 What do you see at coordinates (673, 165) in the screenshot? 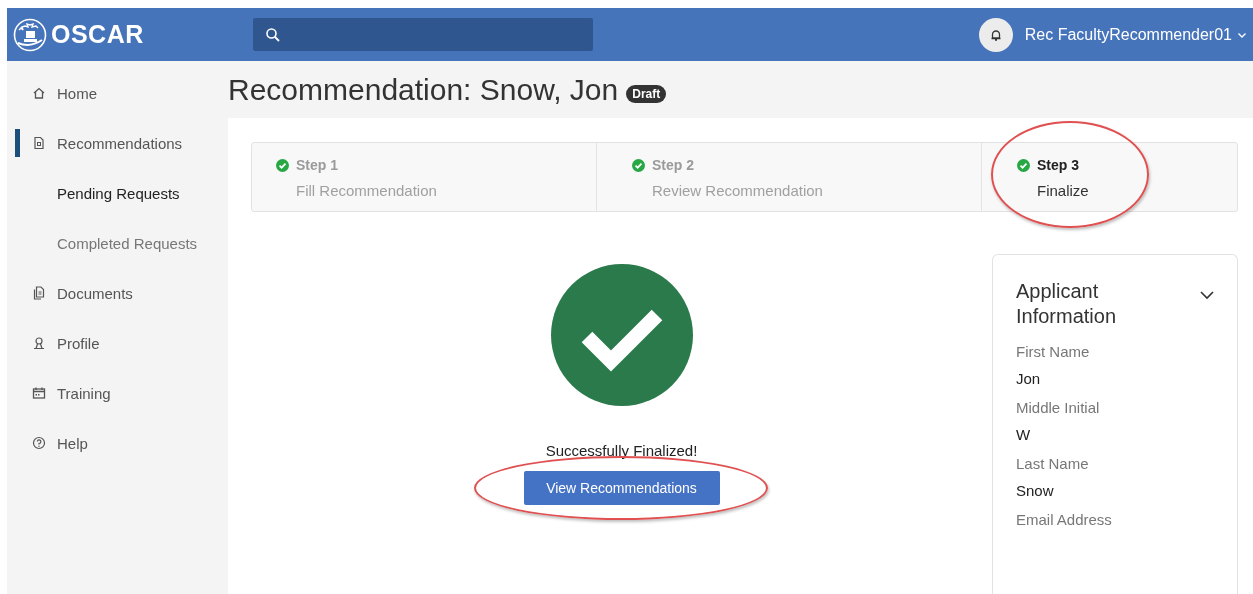
I see `step-label: Step 2` at bounding box center [673, 165].